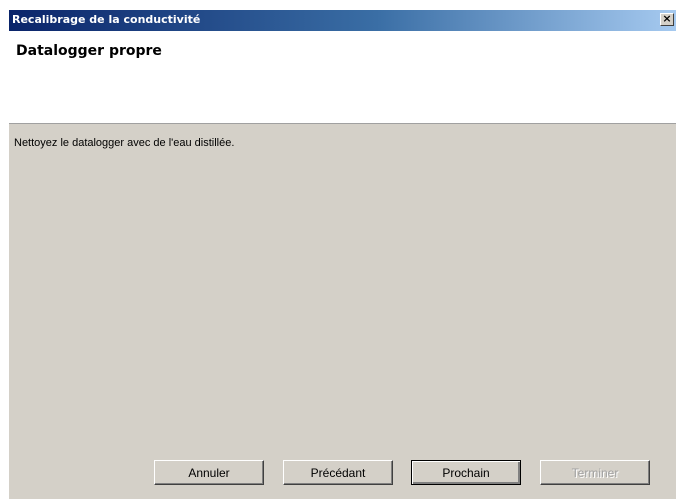 The height and width of the screenshot is (499, 676). I want to click on cancel-button: Annuler, so click(209, 472).